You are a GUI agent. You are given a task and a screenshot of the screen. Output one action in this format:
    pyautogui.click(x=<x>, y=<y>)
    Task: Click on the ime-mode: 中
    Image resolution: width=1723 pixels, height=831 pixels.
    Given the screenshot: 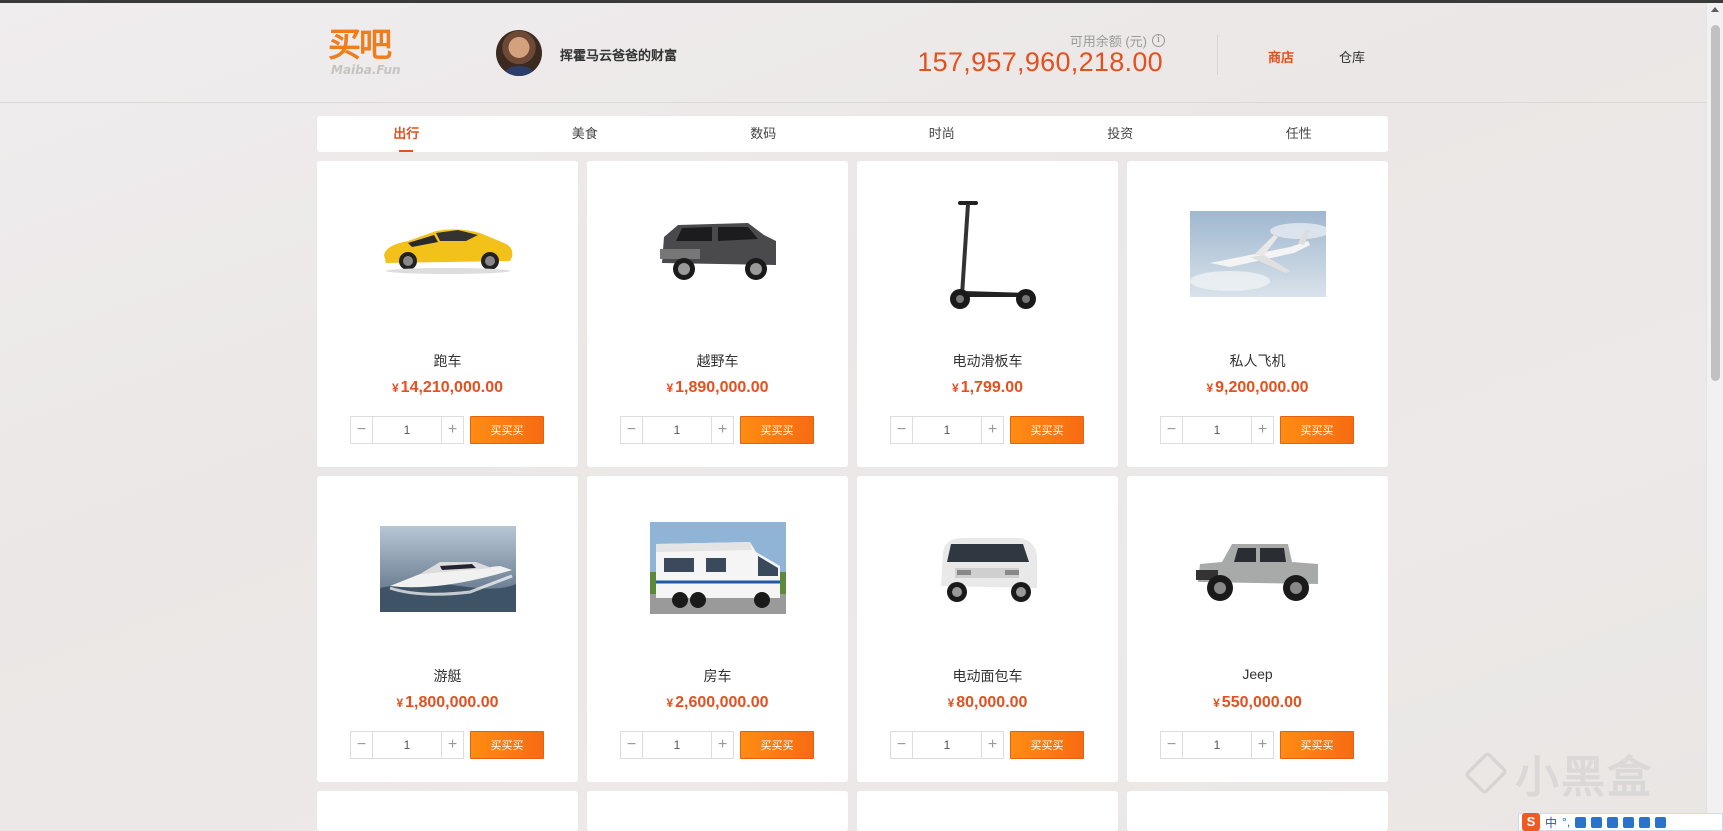 What is the action you would take?
    pyautogui.click(x=1551, y=822)
    